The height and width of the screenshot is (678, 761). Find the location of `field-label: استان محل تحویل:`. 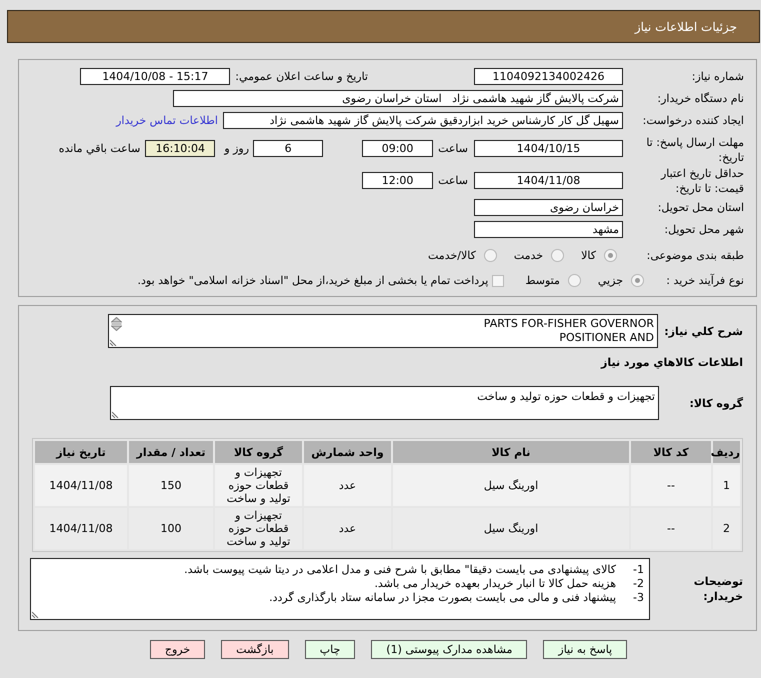

field-label: استان محل تحویل: is located at coordinates (701, 207).